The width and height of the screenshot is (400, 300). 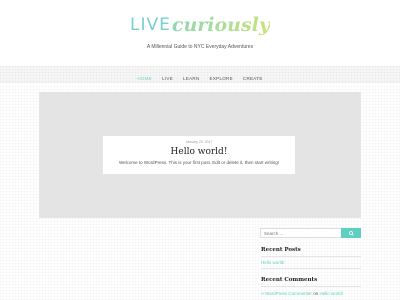 What do you see at coordinates (199, 152) in the screenshot?
I see `post-title: Hello world!` at bounding box center [199, 152].